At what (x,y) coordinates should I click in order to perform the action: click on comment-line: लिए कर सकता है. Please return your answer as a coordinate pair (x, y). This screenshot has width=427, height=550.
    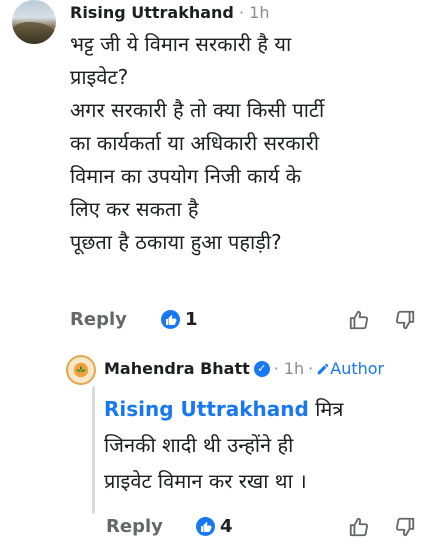
    Looking at the image, I should click on (134, 209).